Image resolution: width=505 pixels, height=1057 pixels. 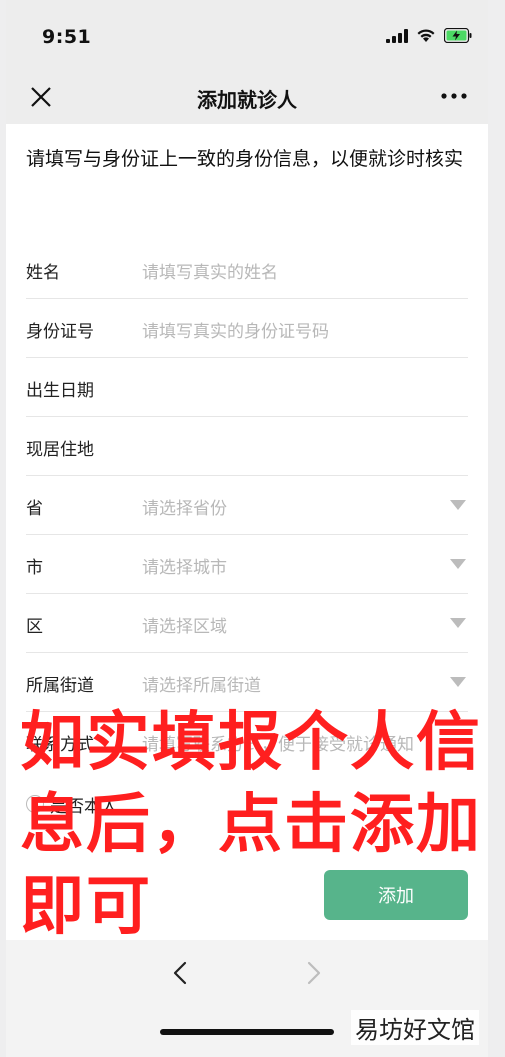 I want to click on district-dropdown-icon, so click(x=458, y=623).